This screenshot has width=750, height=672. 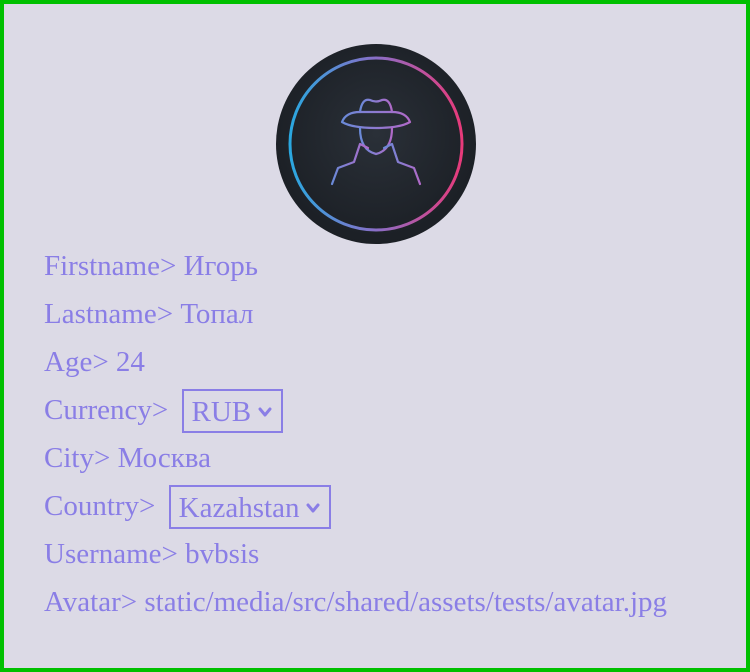 I want to click on username-row: Username> bvbsis, so click(x=375, y=554).